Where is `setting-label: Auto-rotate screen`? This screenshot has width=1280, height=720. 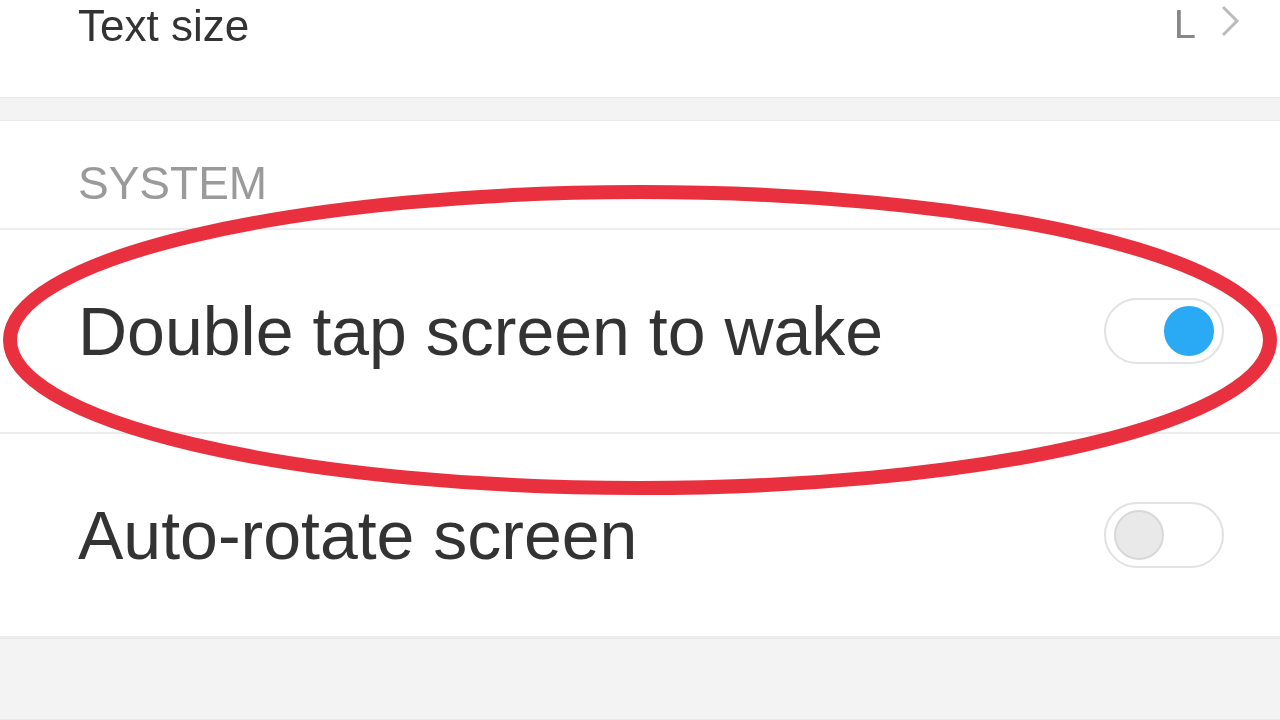
setting-label: Auto-rotate screen is located at coordinates (358, 535).